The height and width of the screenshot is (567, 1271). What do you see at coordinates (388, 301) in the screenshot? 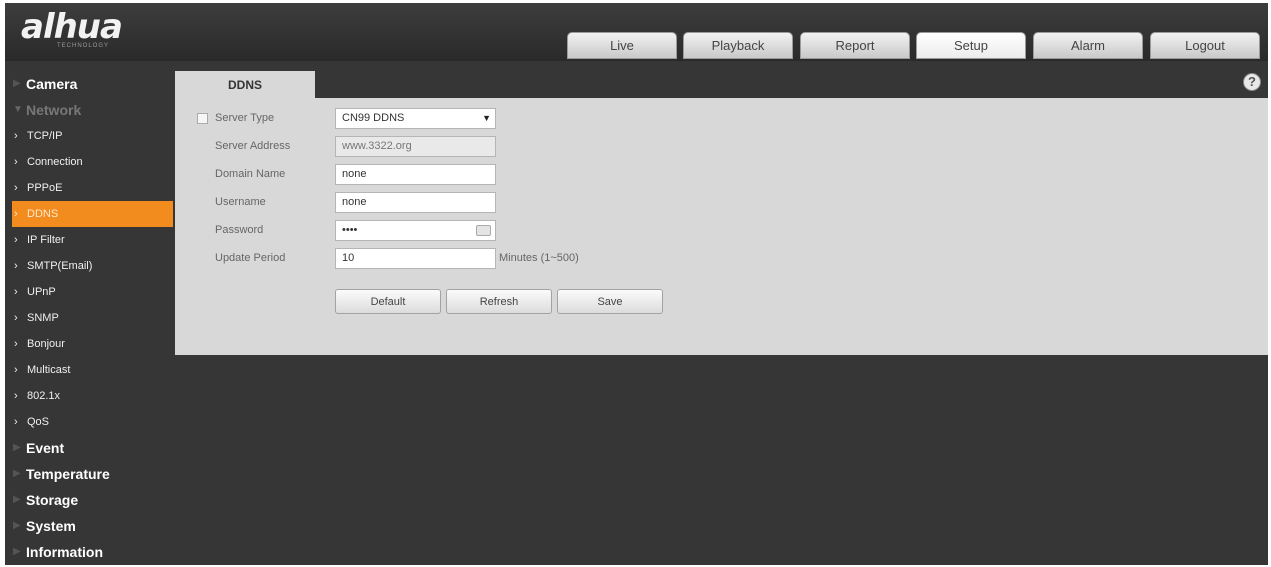
I see `default-button: Default` at bounding box center [388, 301].